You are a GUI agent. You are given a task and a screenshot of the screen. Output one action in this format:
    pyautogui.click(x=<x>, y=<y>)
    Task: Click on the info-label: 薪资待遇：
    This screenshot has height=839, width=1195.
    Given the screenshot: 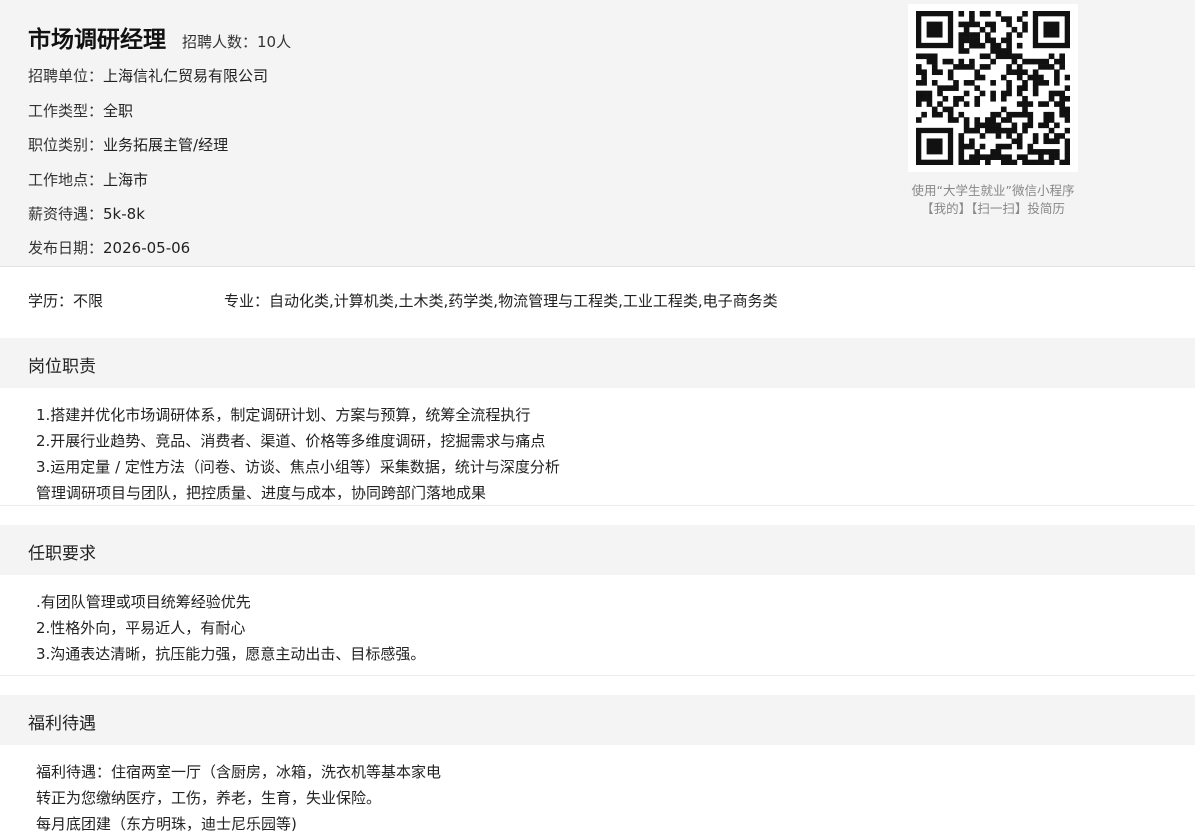 What is the action you would take?
    pyautogui.click(x=66, y=214)
    